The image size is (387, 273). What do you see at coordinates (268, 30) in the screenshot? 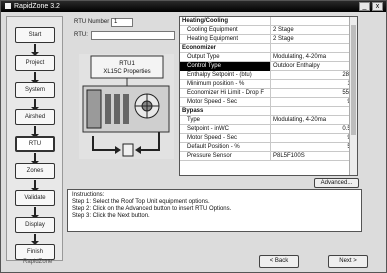
I see `property-row-cooling-equipment: Cooling Equipment 2 Stage` at bounding box center [268, 30].